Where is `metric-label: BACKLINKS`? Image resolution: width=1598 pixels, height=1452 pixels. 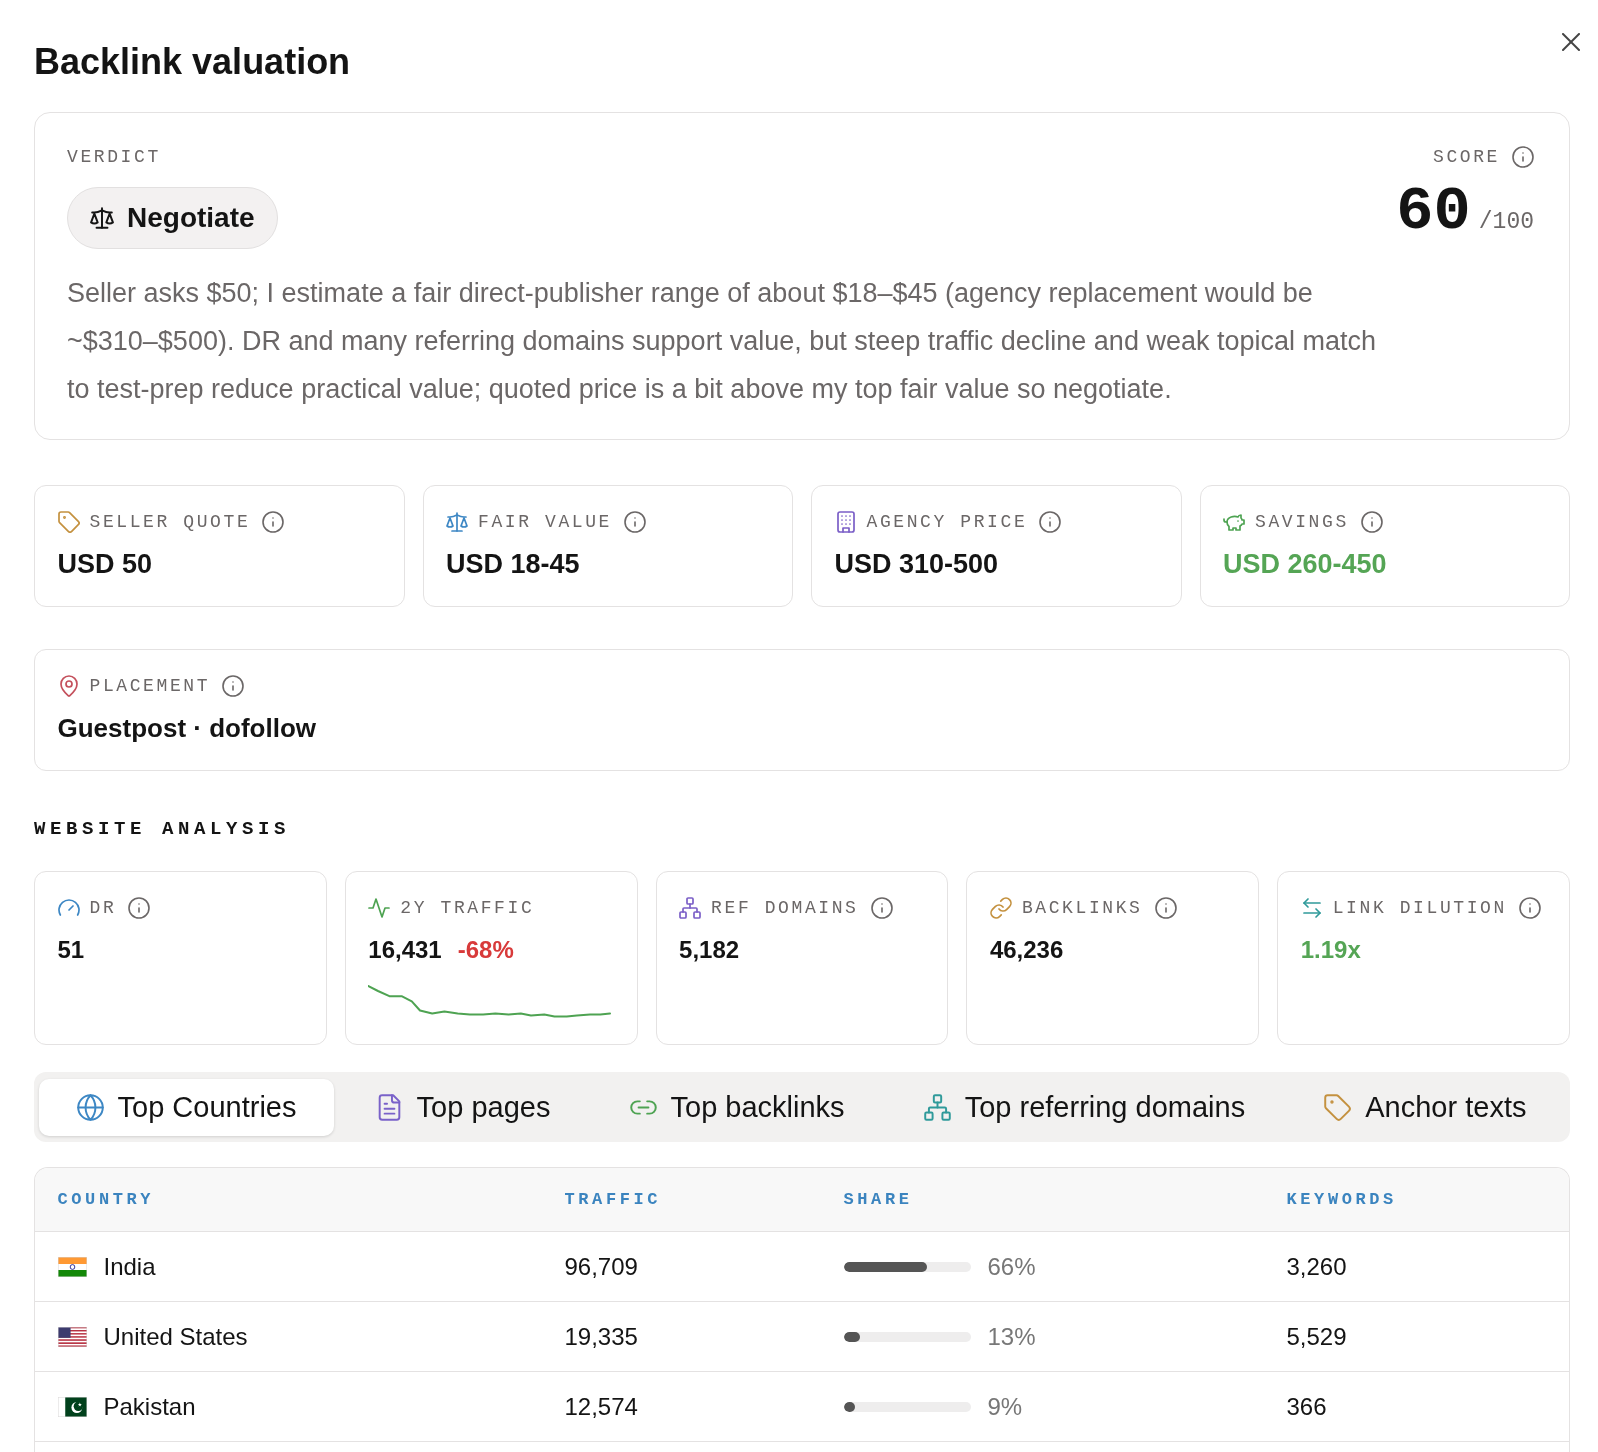 metric-label: BACKLINKS is located at coordinates (1082, 908).